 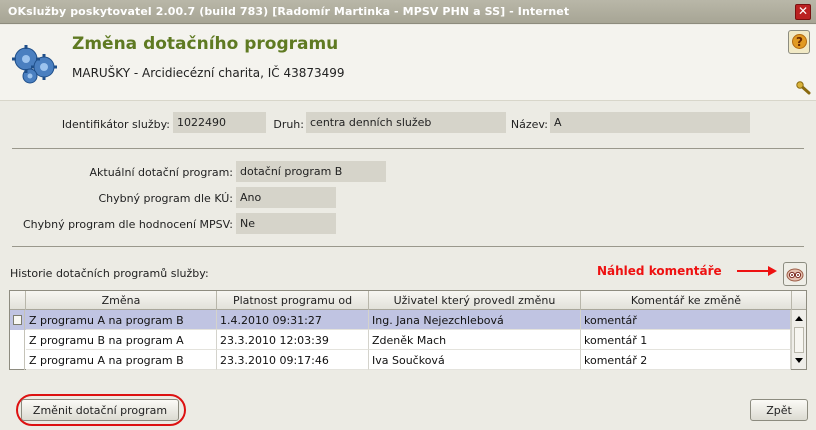 What do you see at coordinates (311, 171) in the screenshot?
I see `current-program-field: dotační program B` at bounding box center [311, 171].